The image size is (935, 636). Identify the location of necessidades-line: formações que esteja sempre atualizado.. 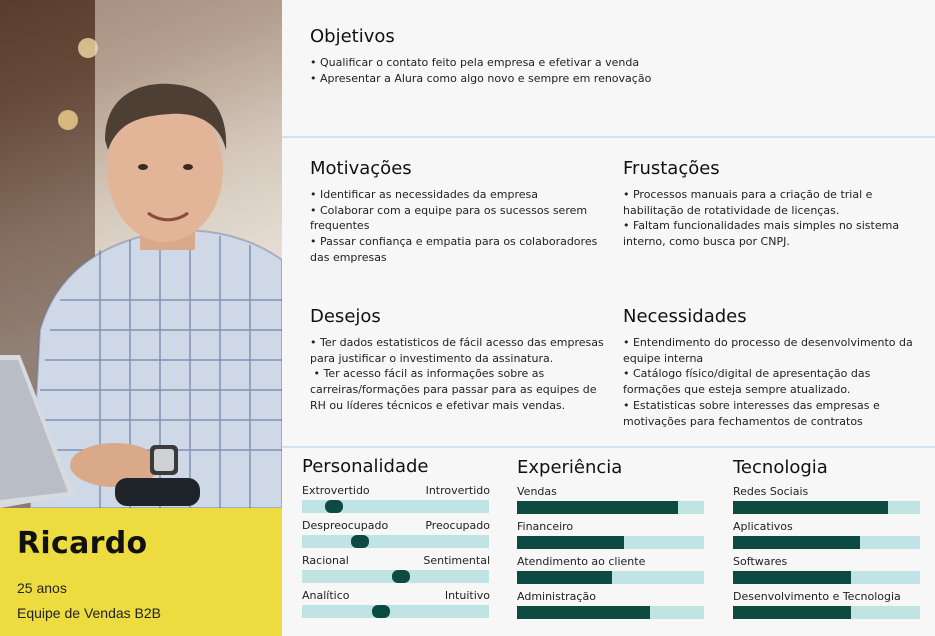
(737, 390).